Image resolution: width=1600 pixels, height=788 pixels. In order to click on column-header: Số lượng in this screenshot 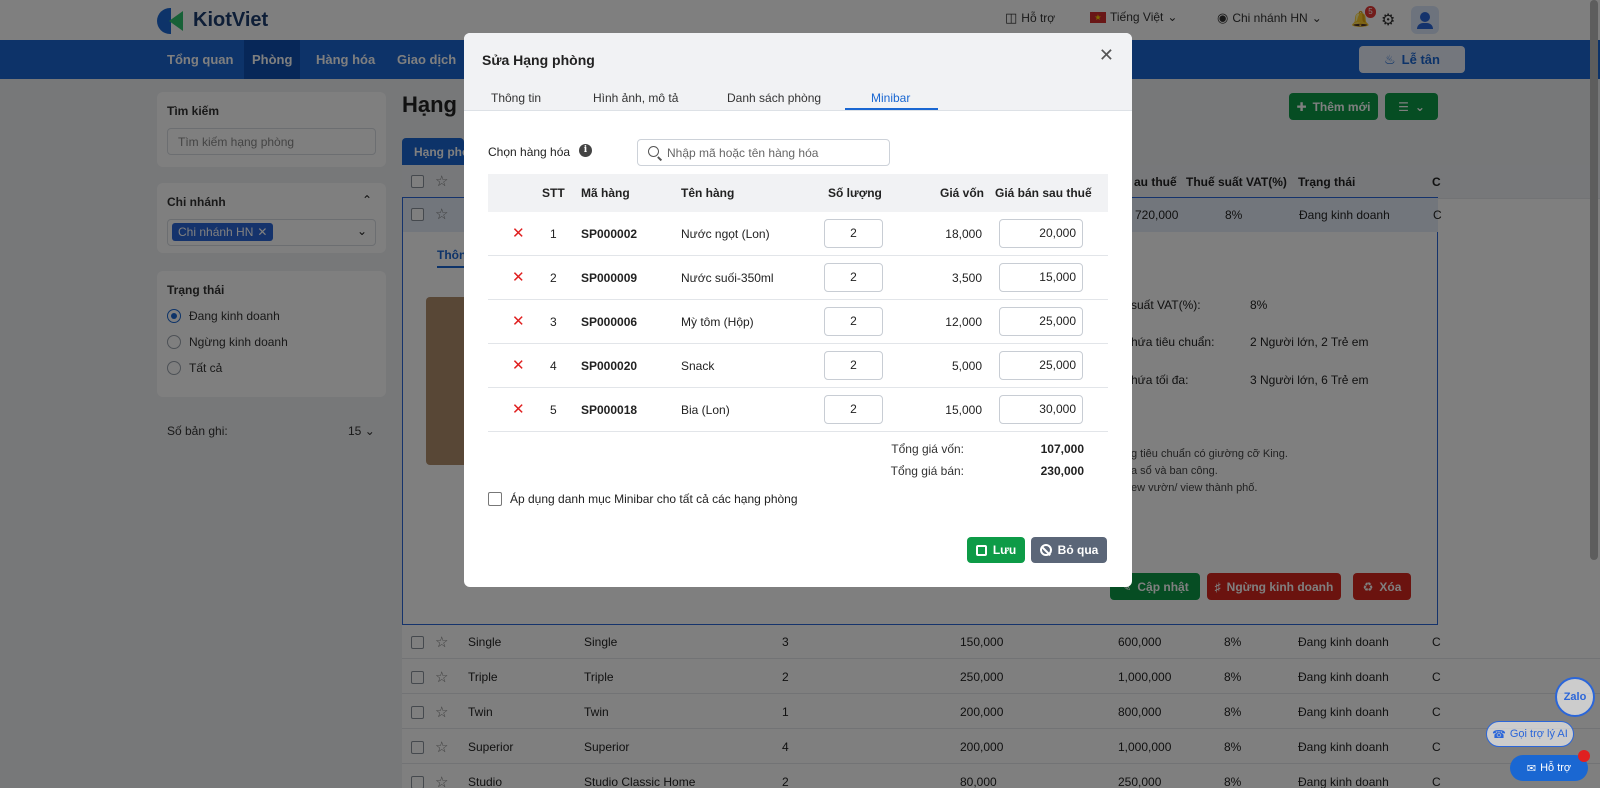, I will do `click(855, 193)`.